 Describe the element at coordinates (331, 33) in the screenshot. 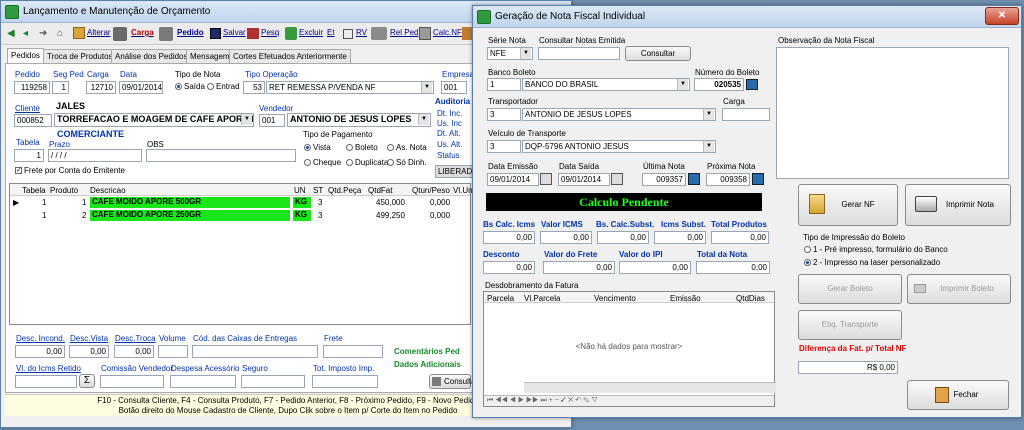

I see `et-button: Et` at that location.